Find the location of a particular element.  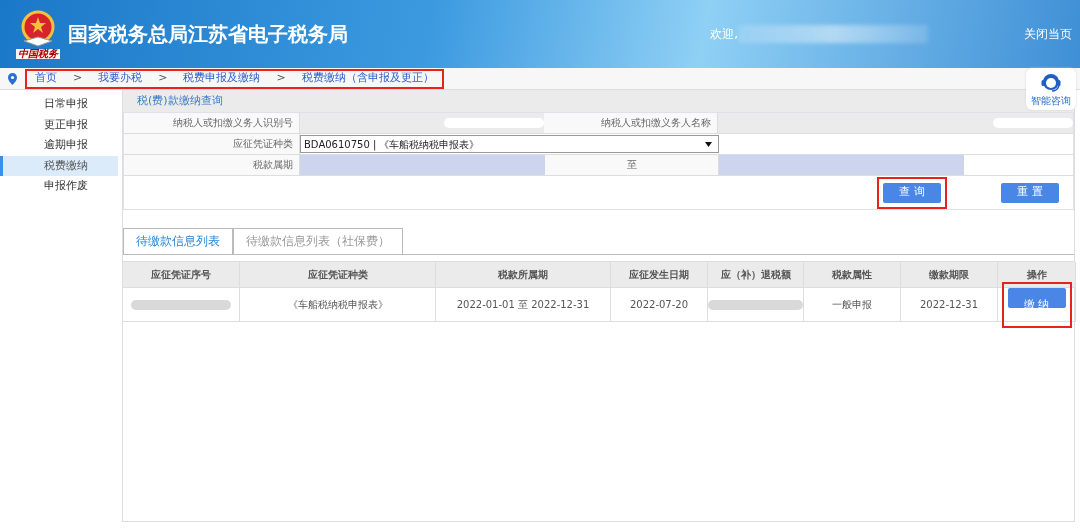

close-page-link: 关闭当页 is located at coordinates (1048, 34).